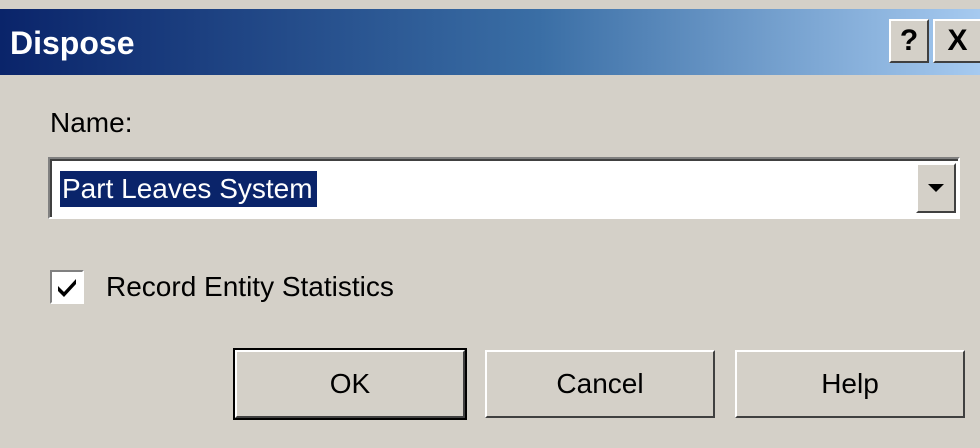 The width and height of the screenshot is (980, 448). I want to click on checkmark-icon, so click(67, 288).